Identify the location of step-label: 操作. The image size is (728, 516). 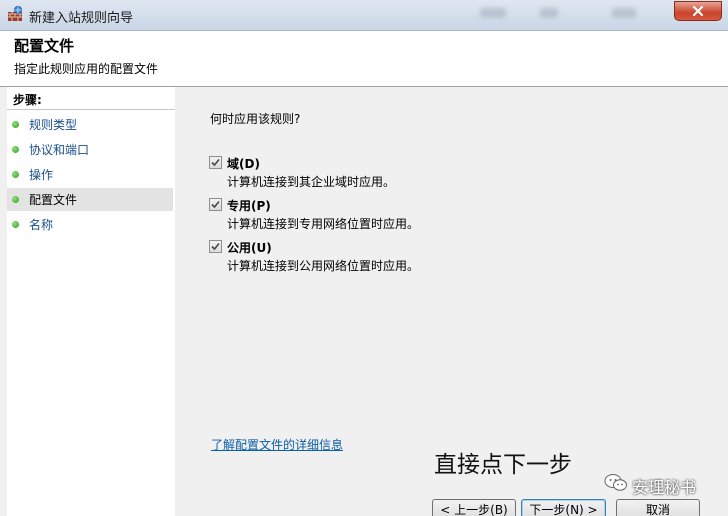
(41, 175).